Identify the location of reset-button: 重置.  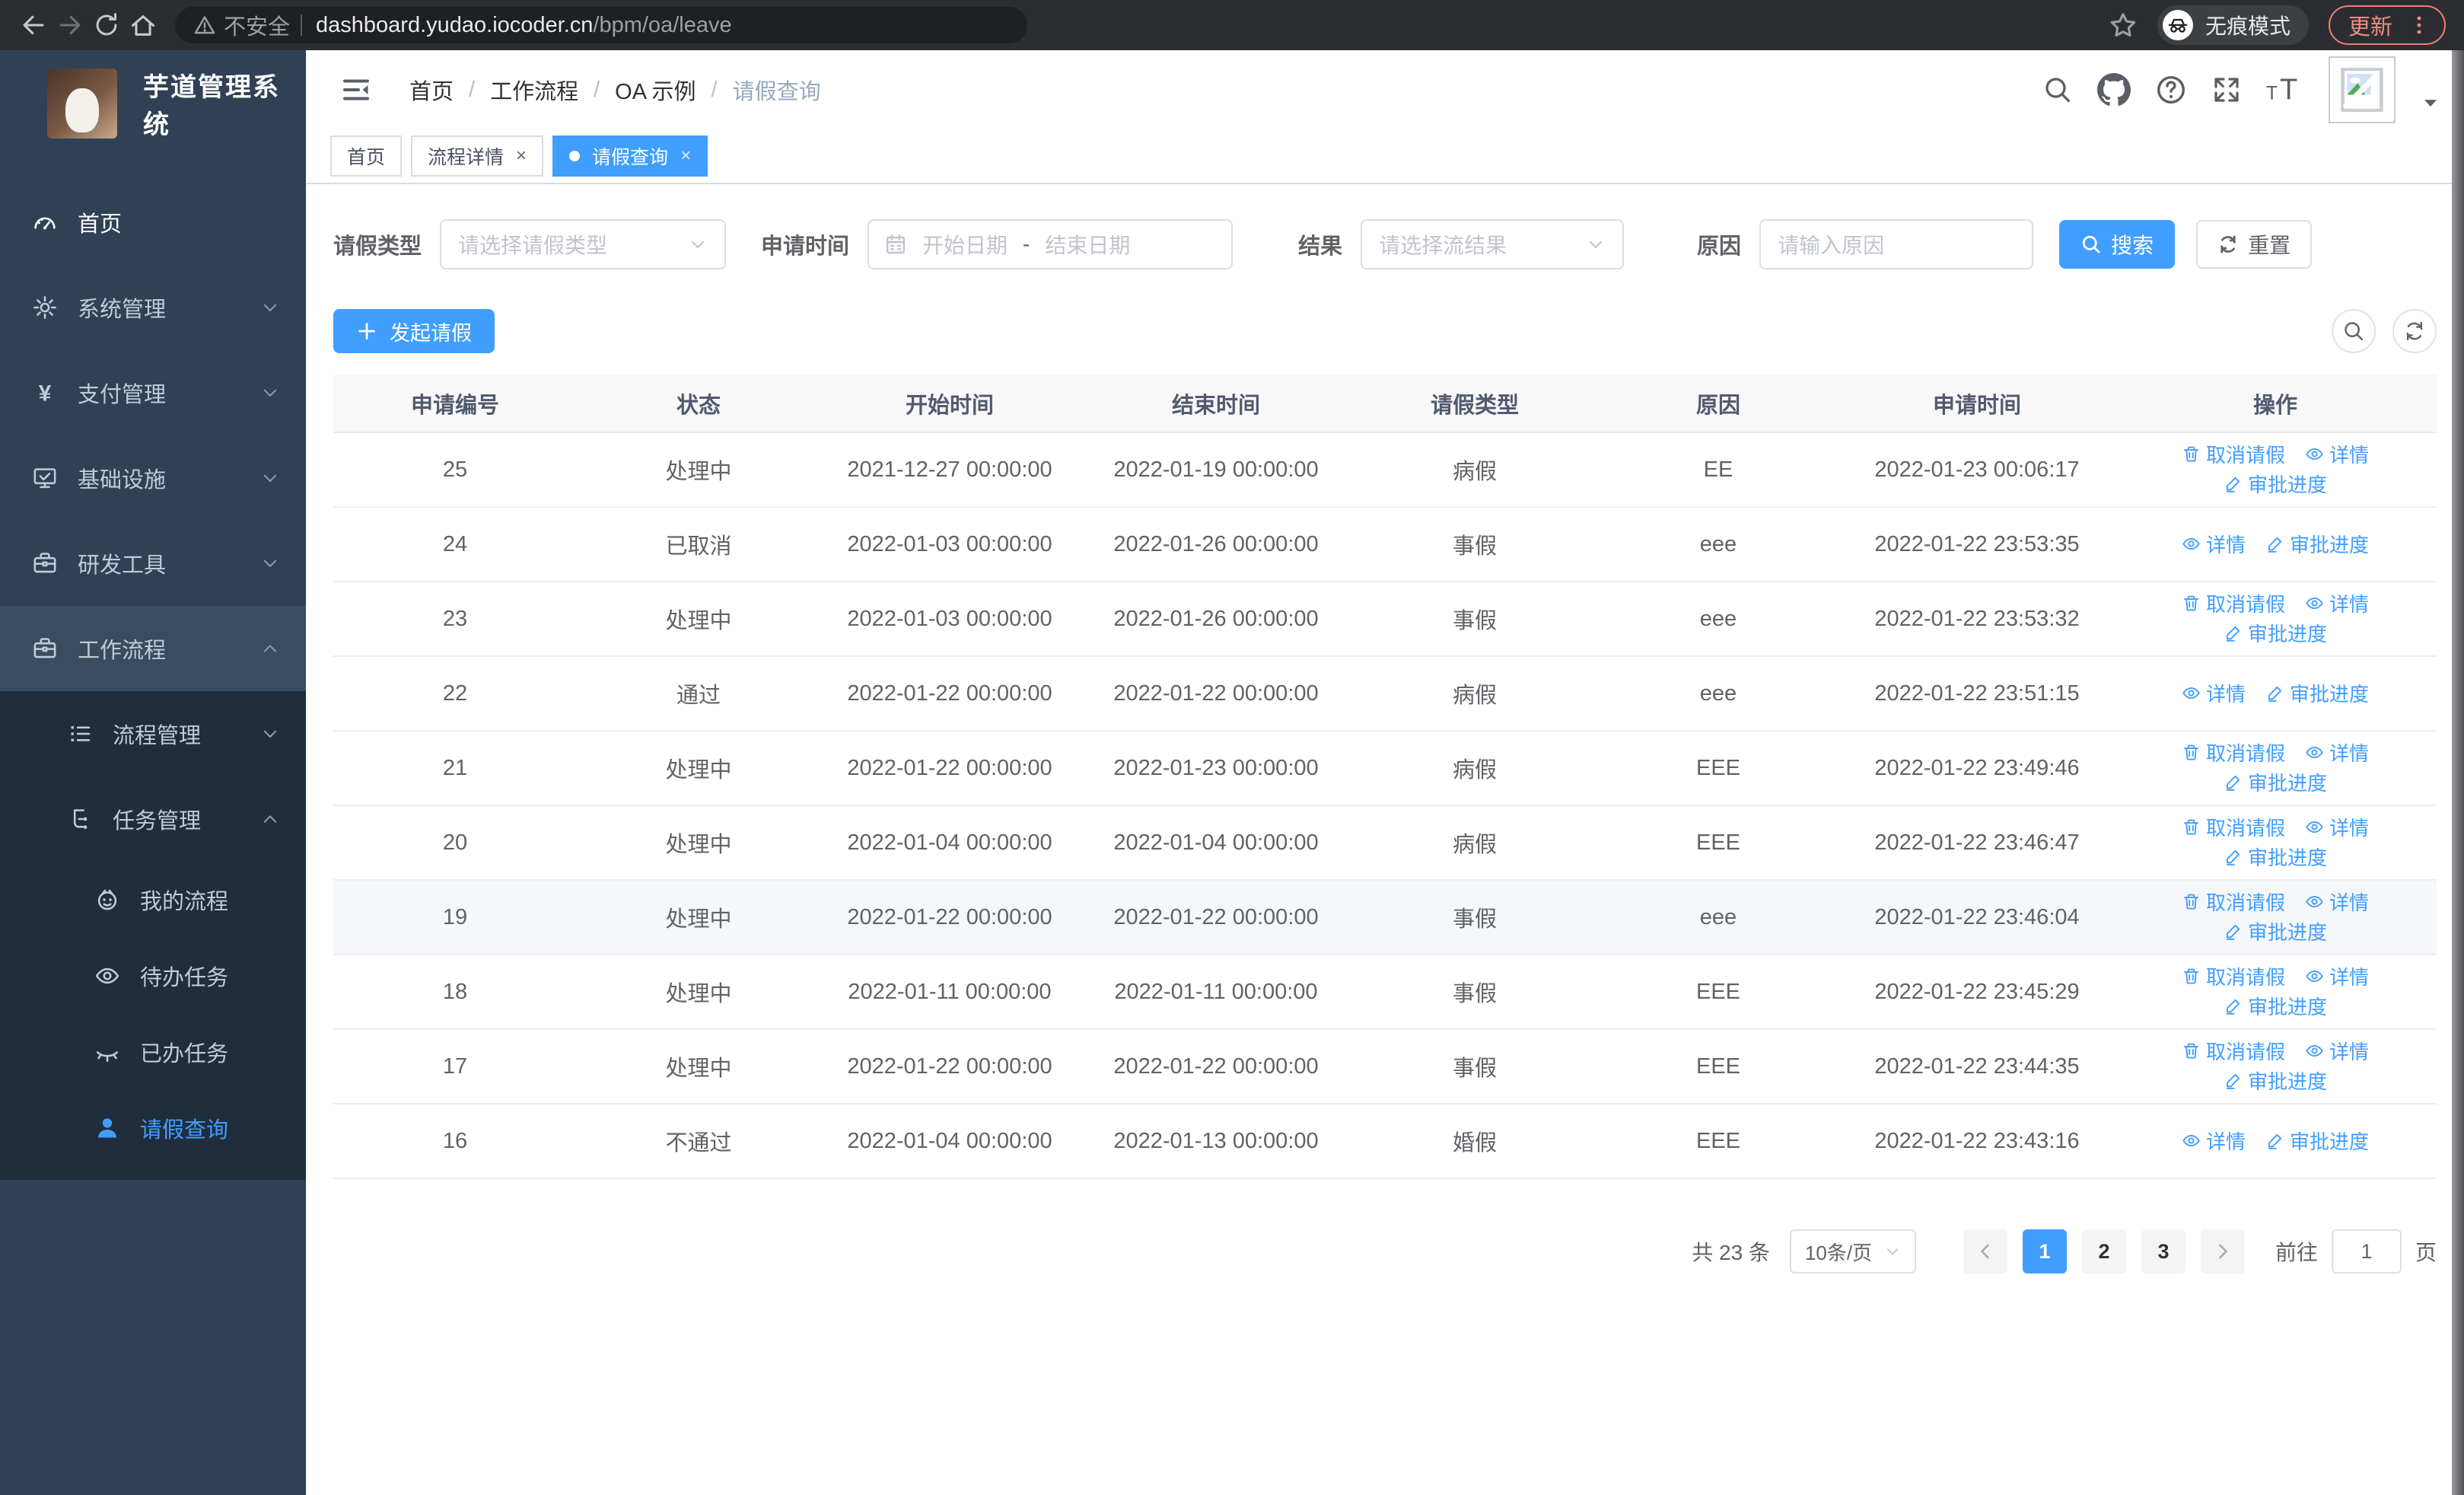
(2254, 244).